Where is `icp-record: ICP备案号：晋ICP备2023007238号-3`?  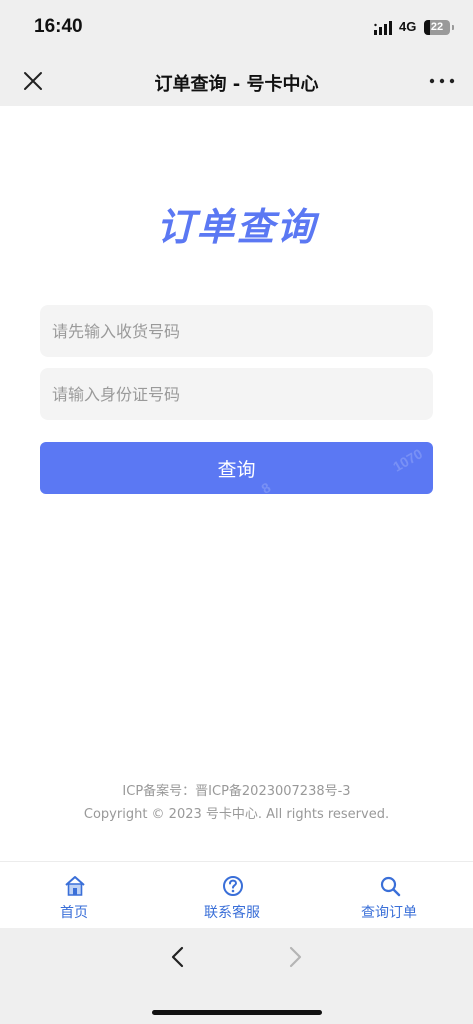
icp-record: ICP备案号：晋ICP备2023007238号-3 is located at coordinates (236, 791).